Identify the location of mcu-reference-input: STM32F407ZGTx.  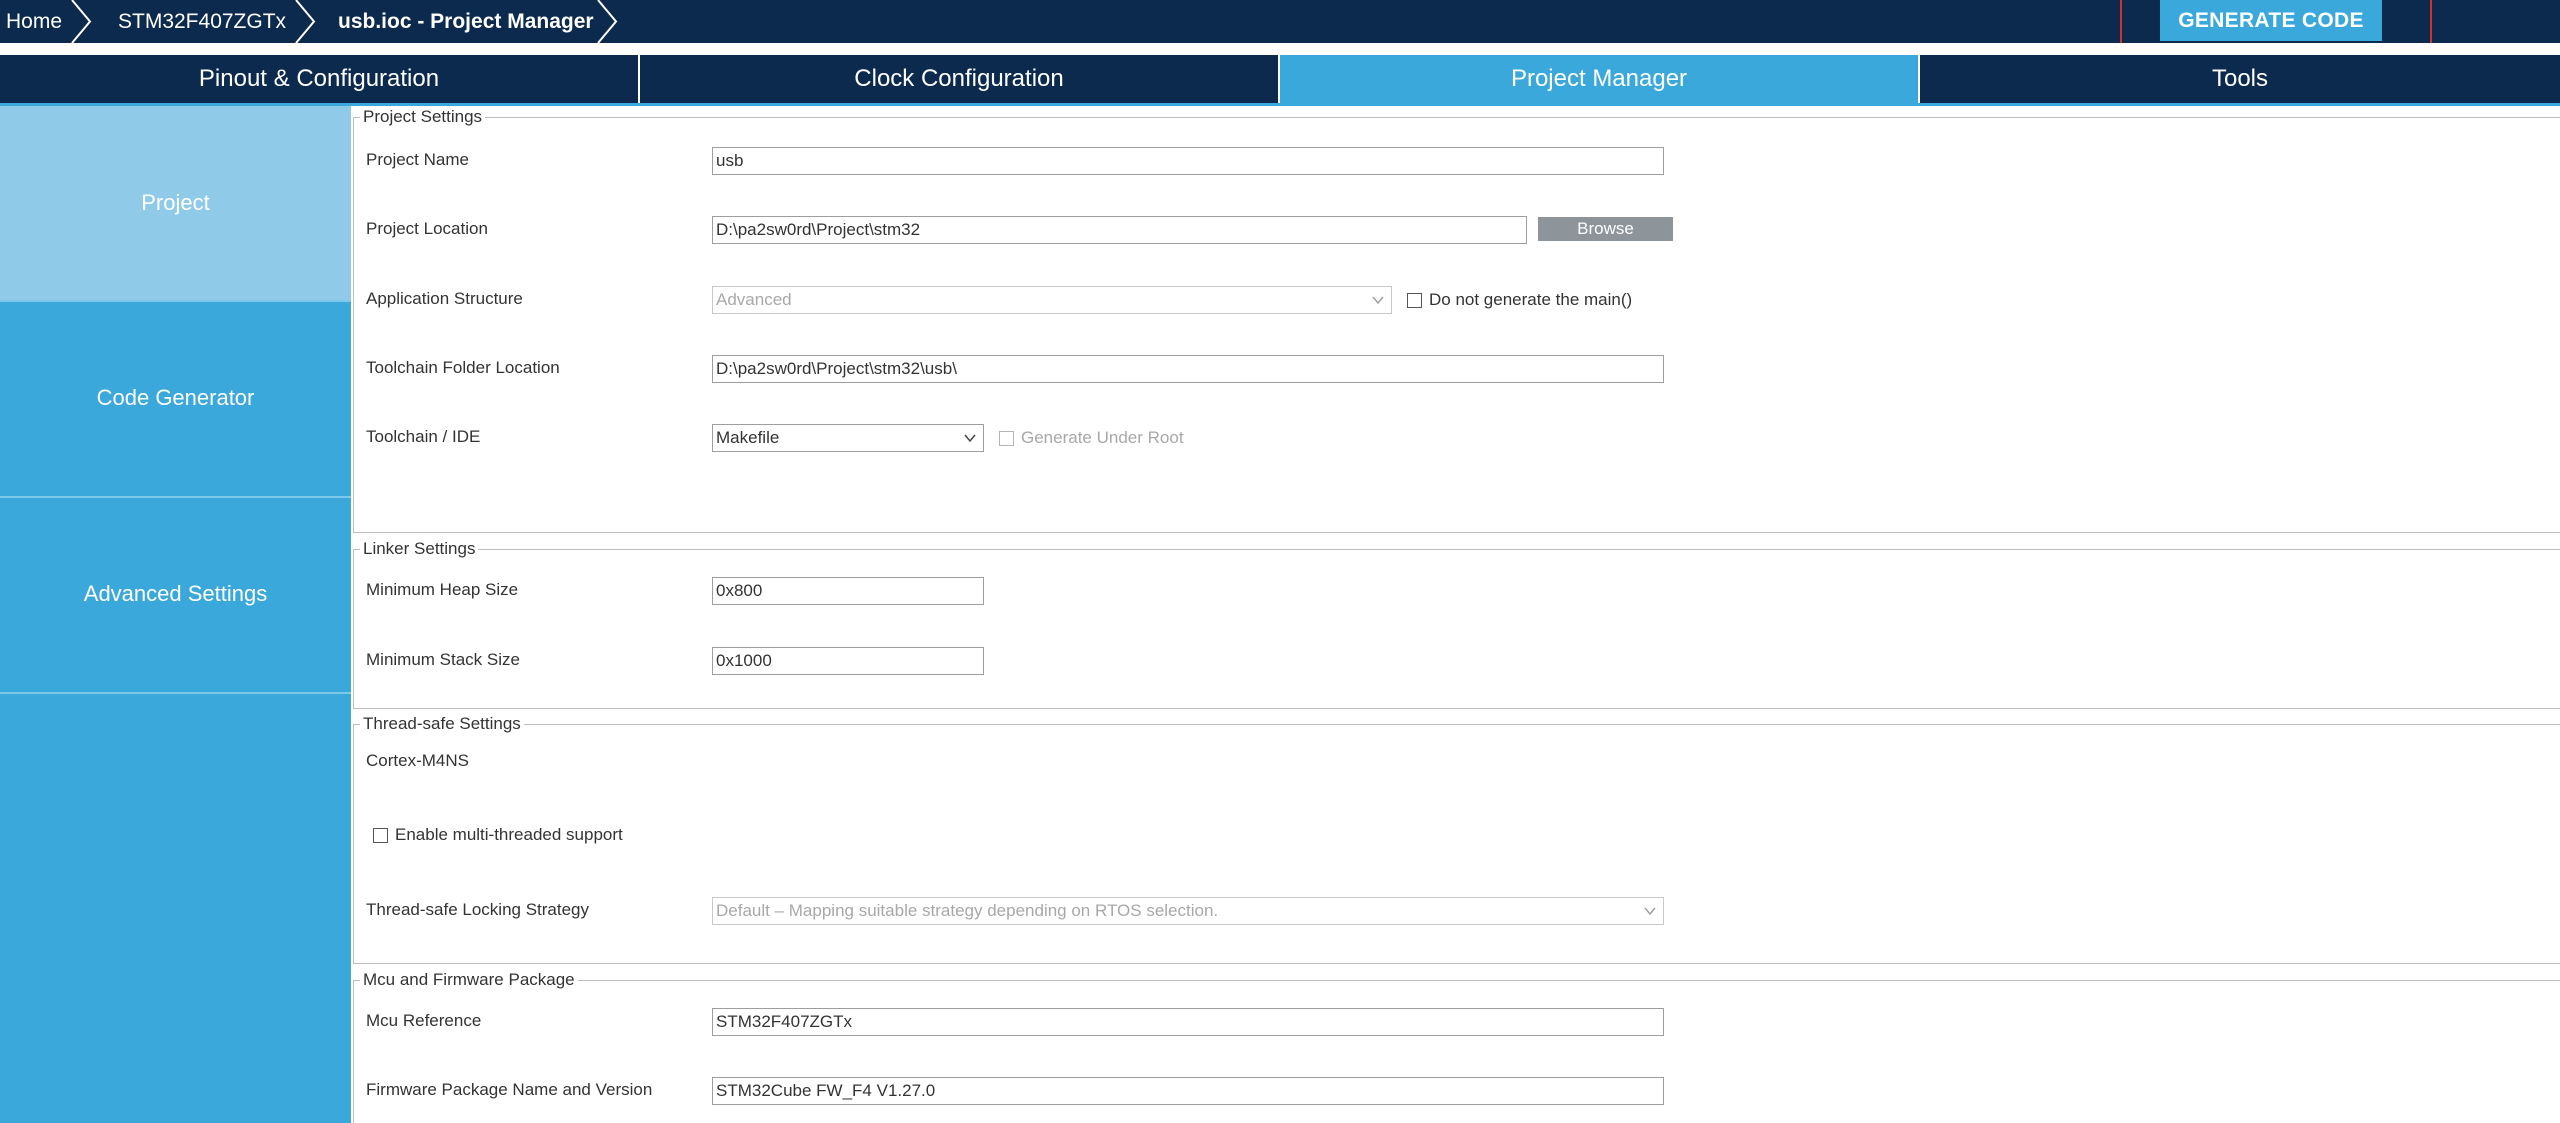
(1188, 1022).